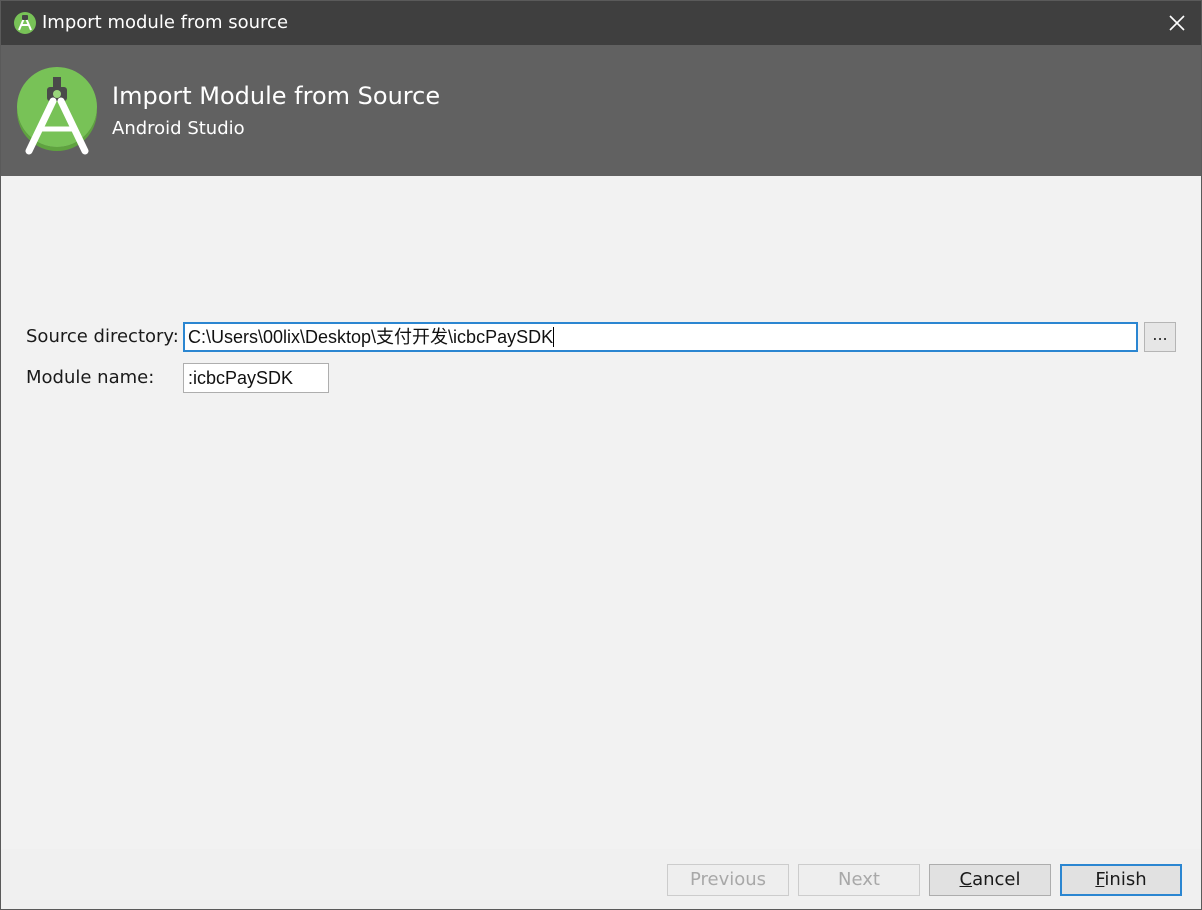 Image resolution: width=1202 pixels, height=910 pixels. What do you see at coordinates (554, 337) in the screenshot?
I see `text-caret` at bounding box center [554, 337].